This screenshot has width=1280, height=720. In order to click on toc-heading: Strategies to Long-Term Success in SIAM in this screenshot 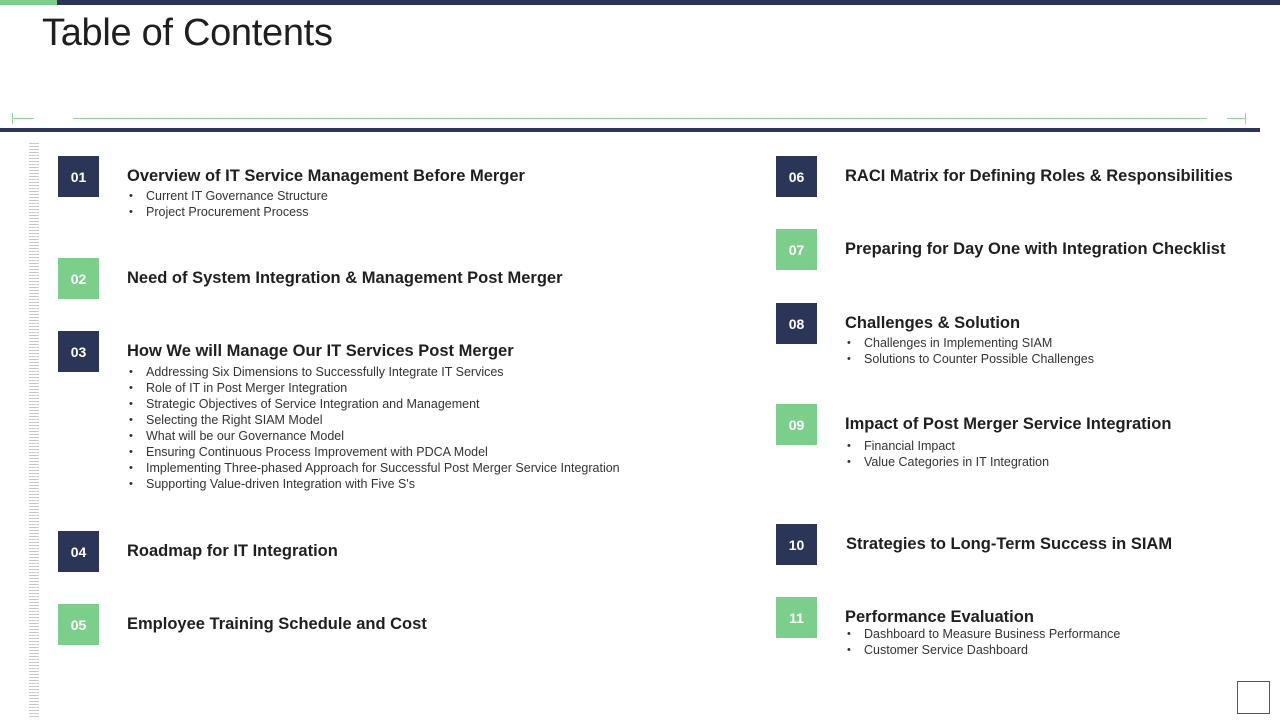, I will do `click(1009, 544)`.